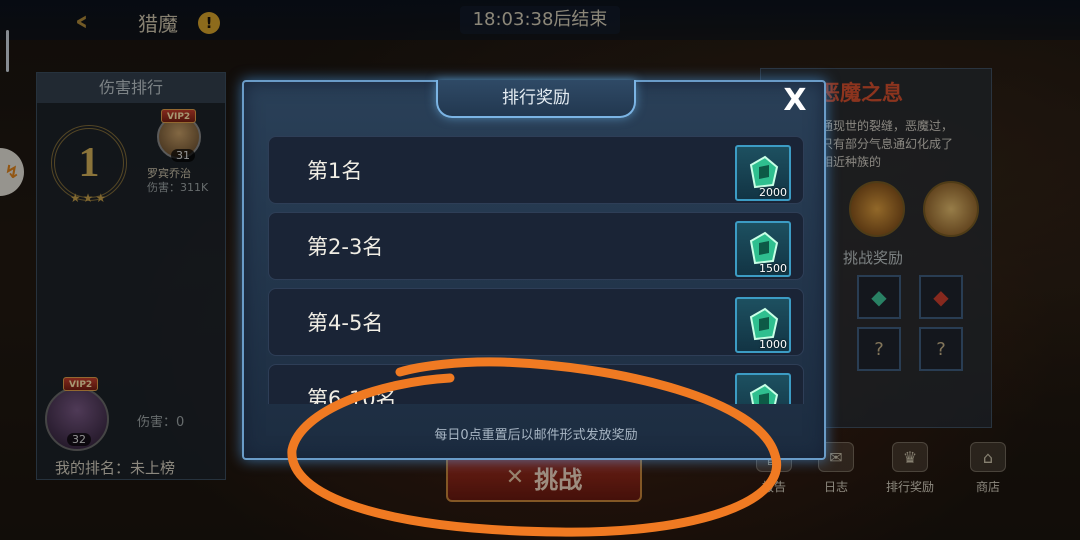 The height and width of the screenshot is (540, 1080). Describe the element at coordinates (536, 322) in the screenshot. I see `reward-row: 第4-5名 1000` at that location.